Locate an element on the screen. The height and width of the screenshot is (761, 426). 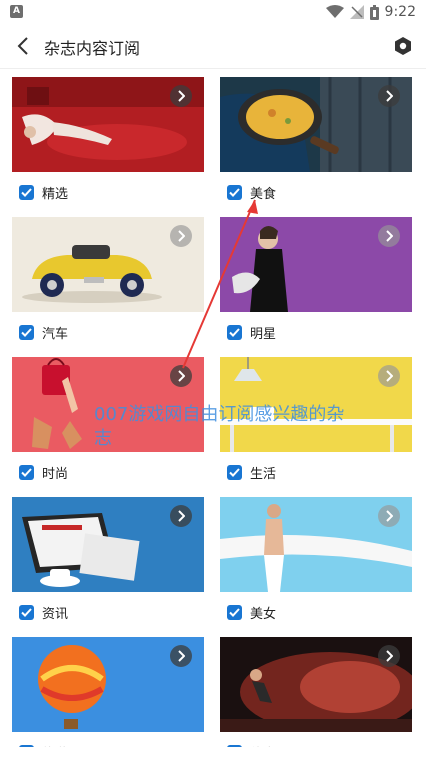
annotation-arrow is located at coordinates (220, 284).